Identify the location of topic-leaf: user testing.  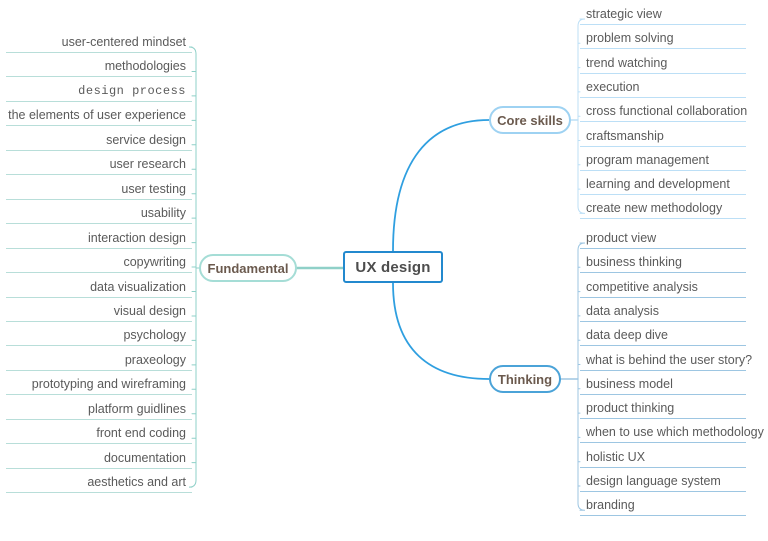
(99, 190).